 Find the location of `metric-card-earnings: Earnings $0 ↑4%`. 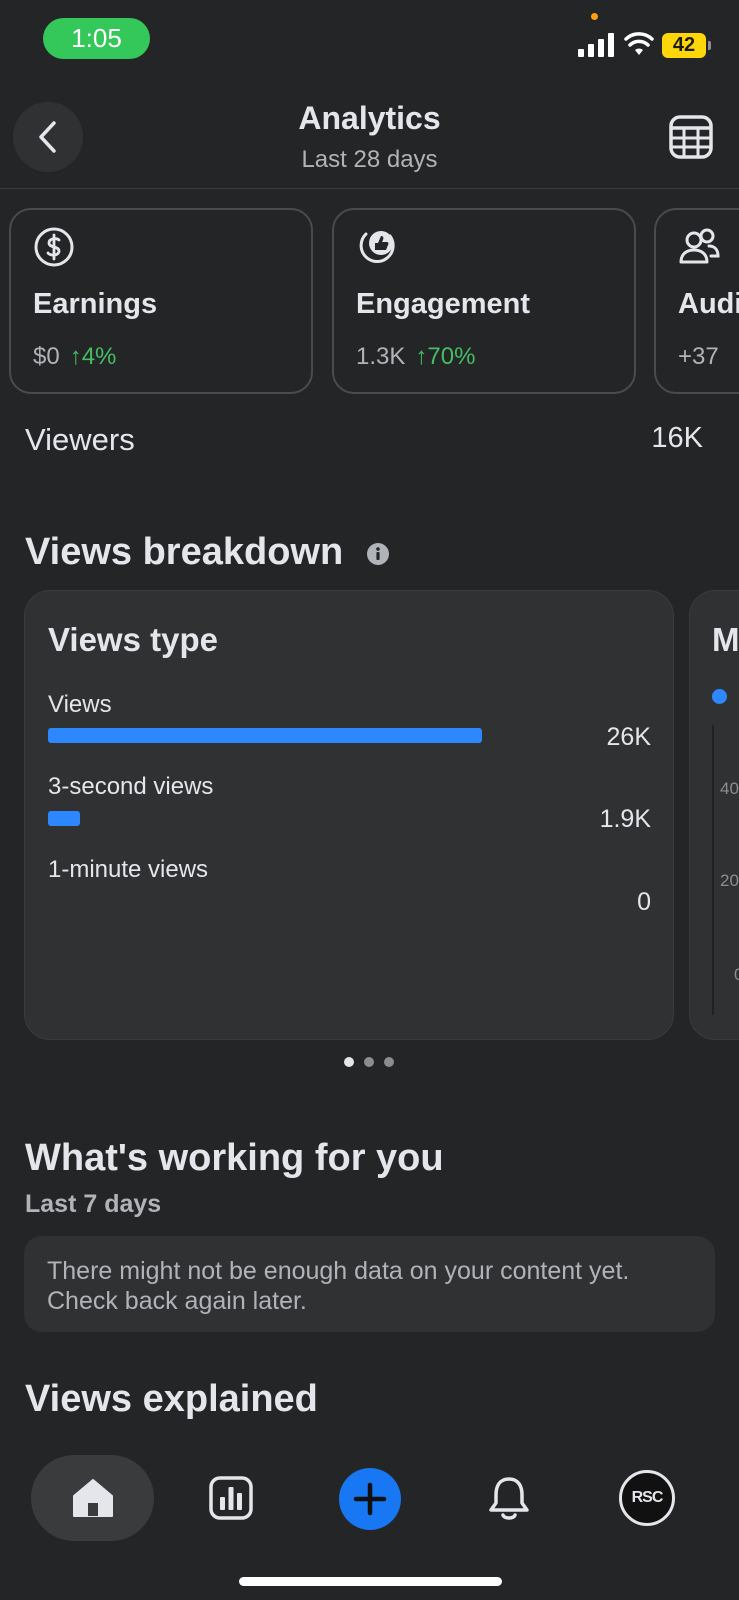

metric-card-earnings: Earnings $0 ↑4% is located at coordinates (161, 301).